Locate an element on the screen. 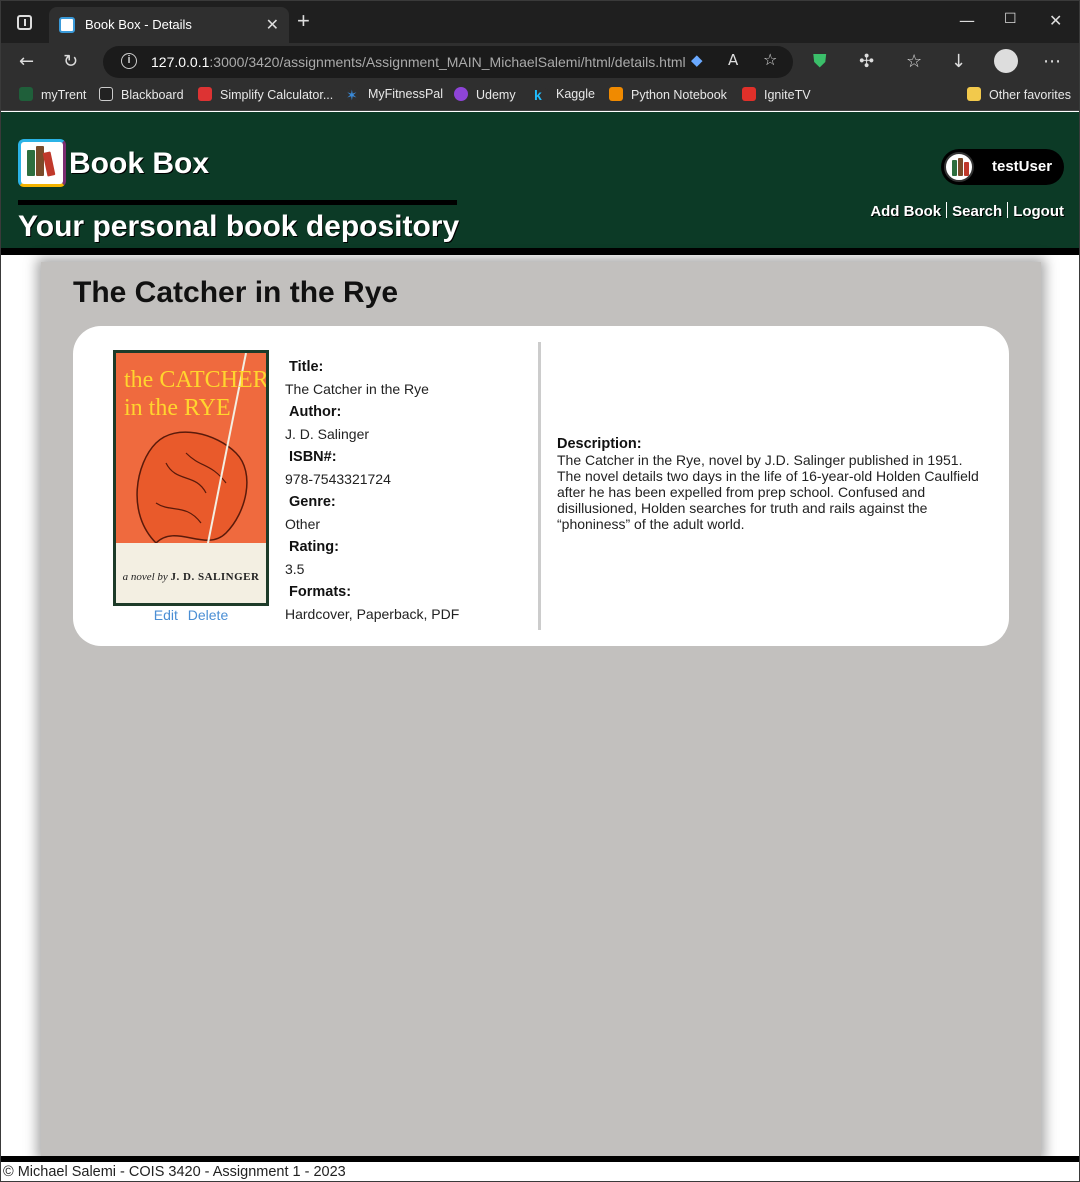 The image size is (1080, 1182). mytrent-icon is located at coordinates (26, 94).